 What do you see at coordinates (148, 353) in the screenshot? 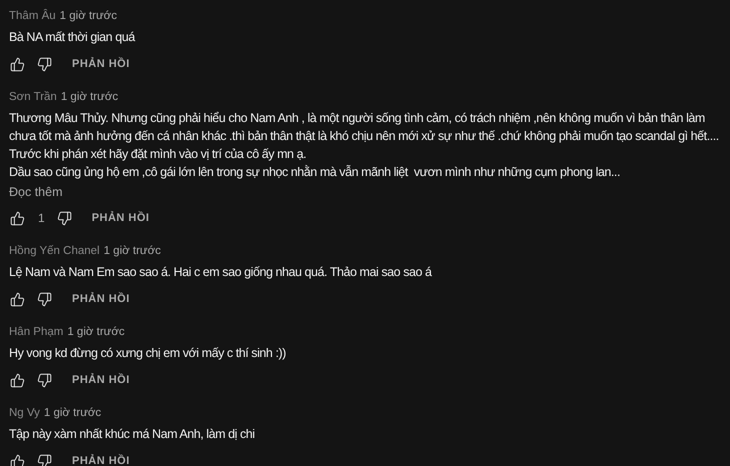
I see `comment-text: Hy vong kd đừng có xưng chị em với mấy c thí sinh :))` at bounding box center [148, 353].